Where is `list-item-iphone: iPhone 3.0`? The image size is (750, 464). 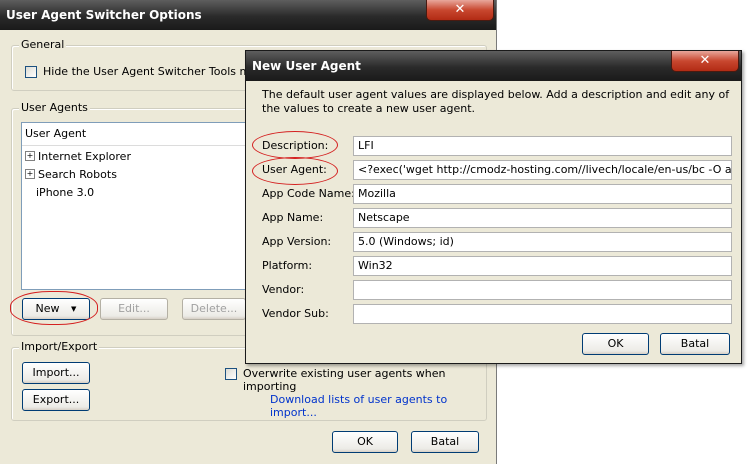 list-item-iphone: iPhone 3.0 is located at coordinates (65, 193).